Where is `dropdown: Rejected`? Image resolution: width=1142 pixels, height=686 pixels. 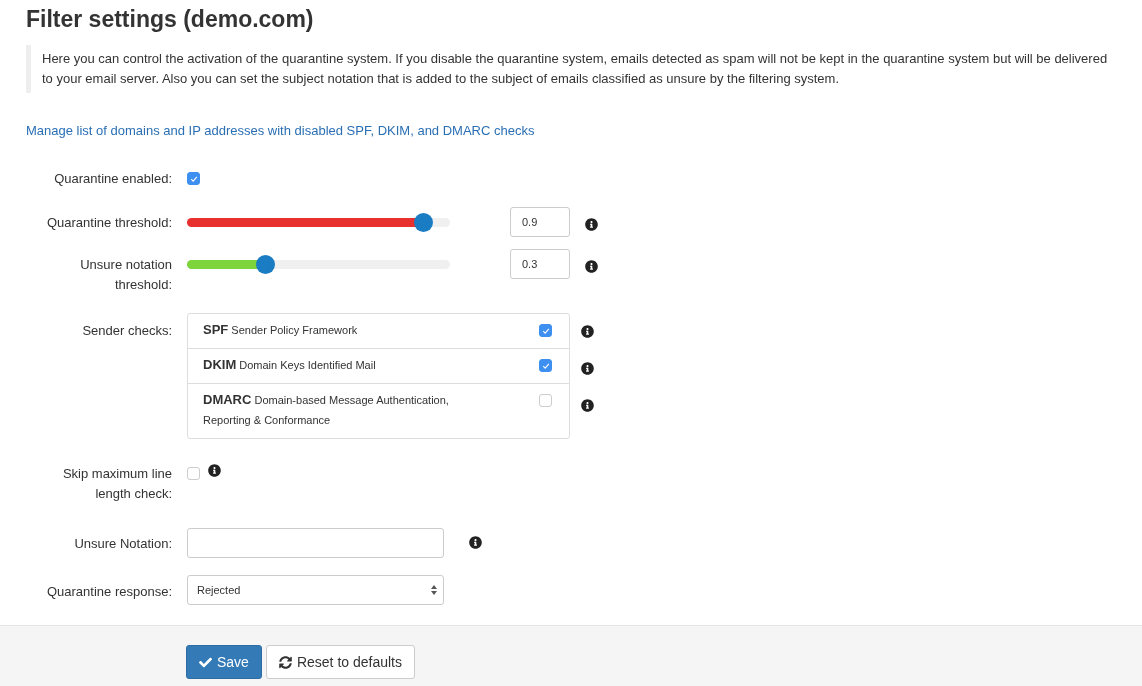
dropdown: Rejected is located at coordinates (315, 590).